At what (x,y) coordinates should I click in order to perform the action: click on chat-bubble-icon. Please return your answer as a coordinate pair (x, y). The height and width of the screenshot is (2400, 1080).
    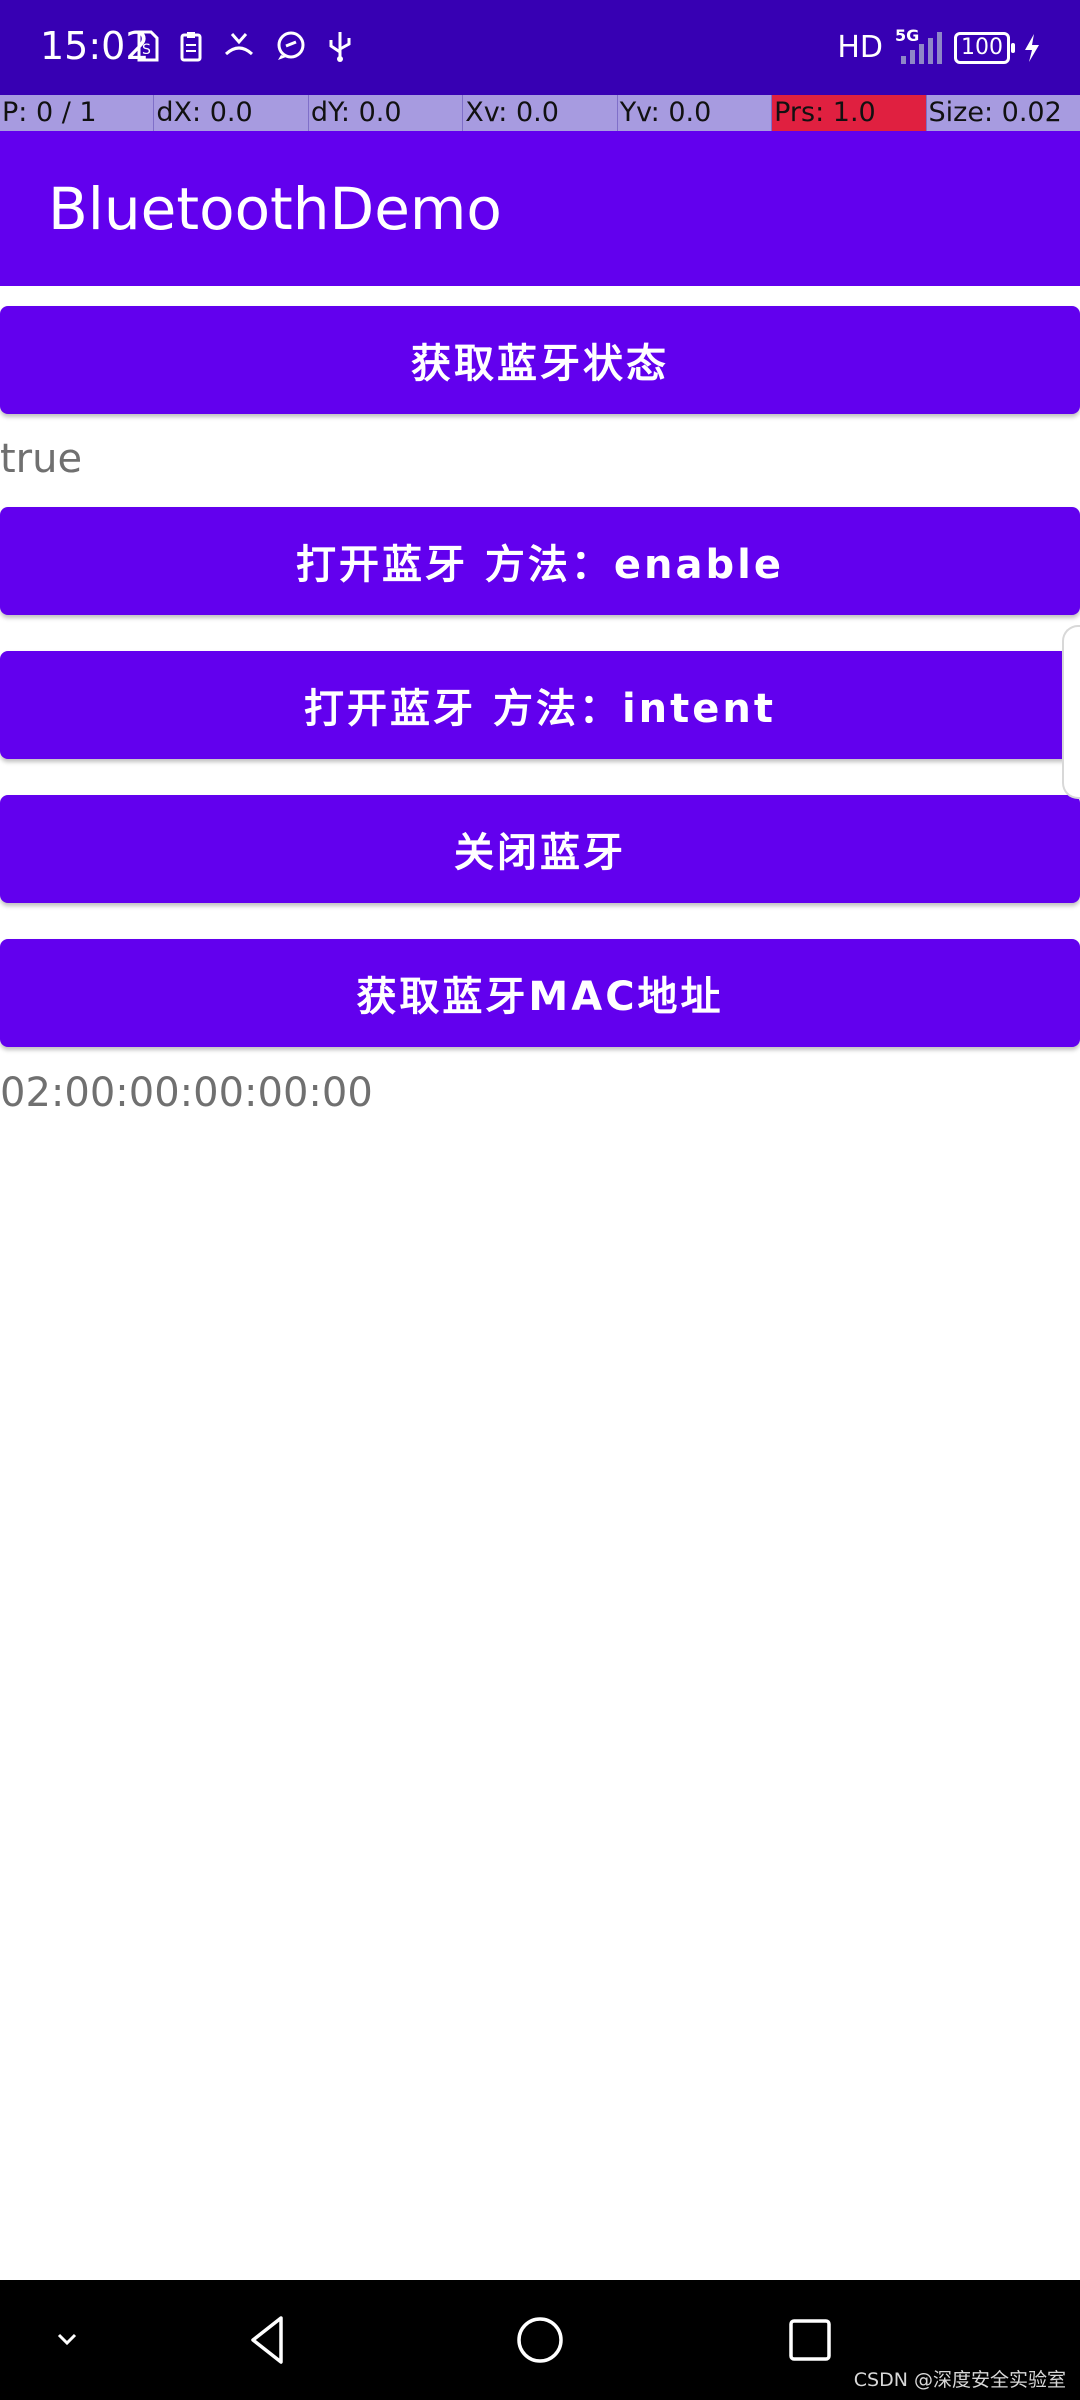
    Looking at the image, I should click on (291, 45).